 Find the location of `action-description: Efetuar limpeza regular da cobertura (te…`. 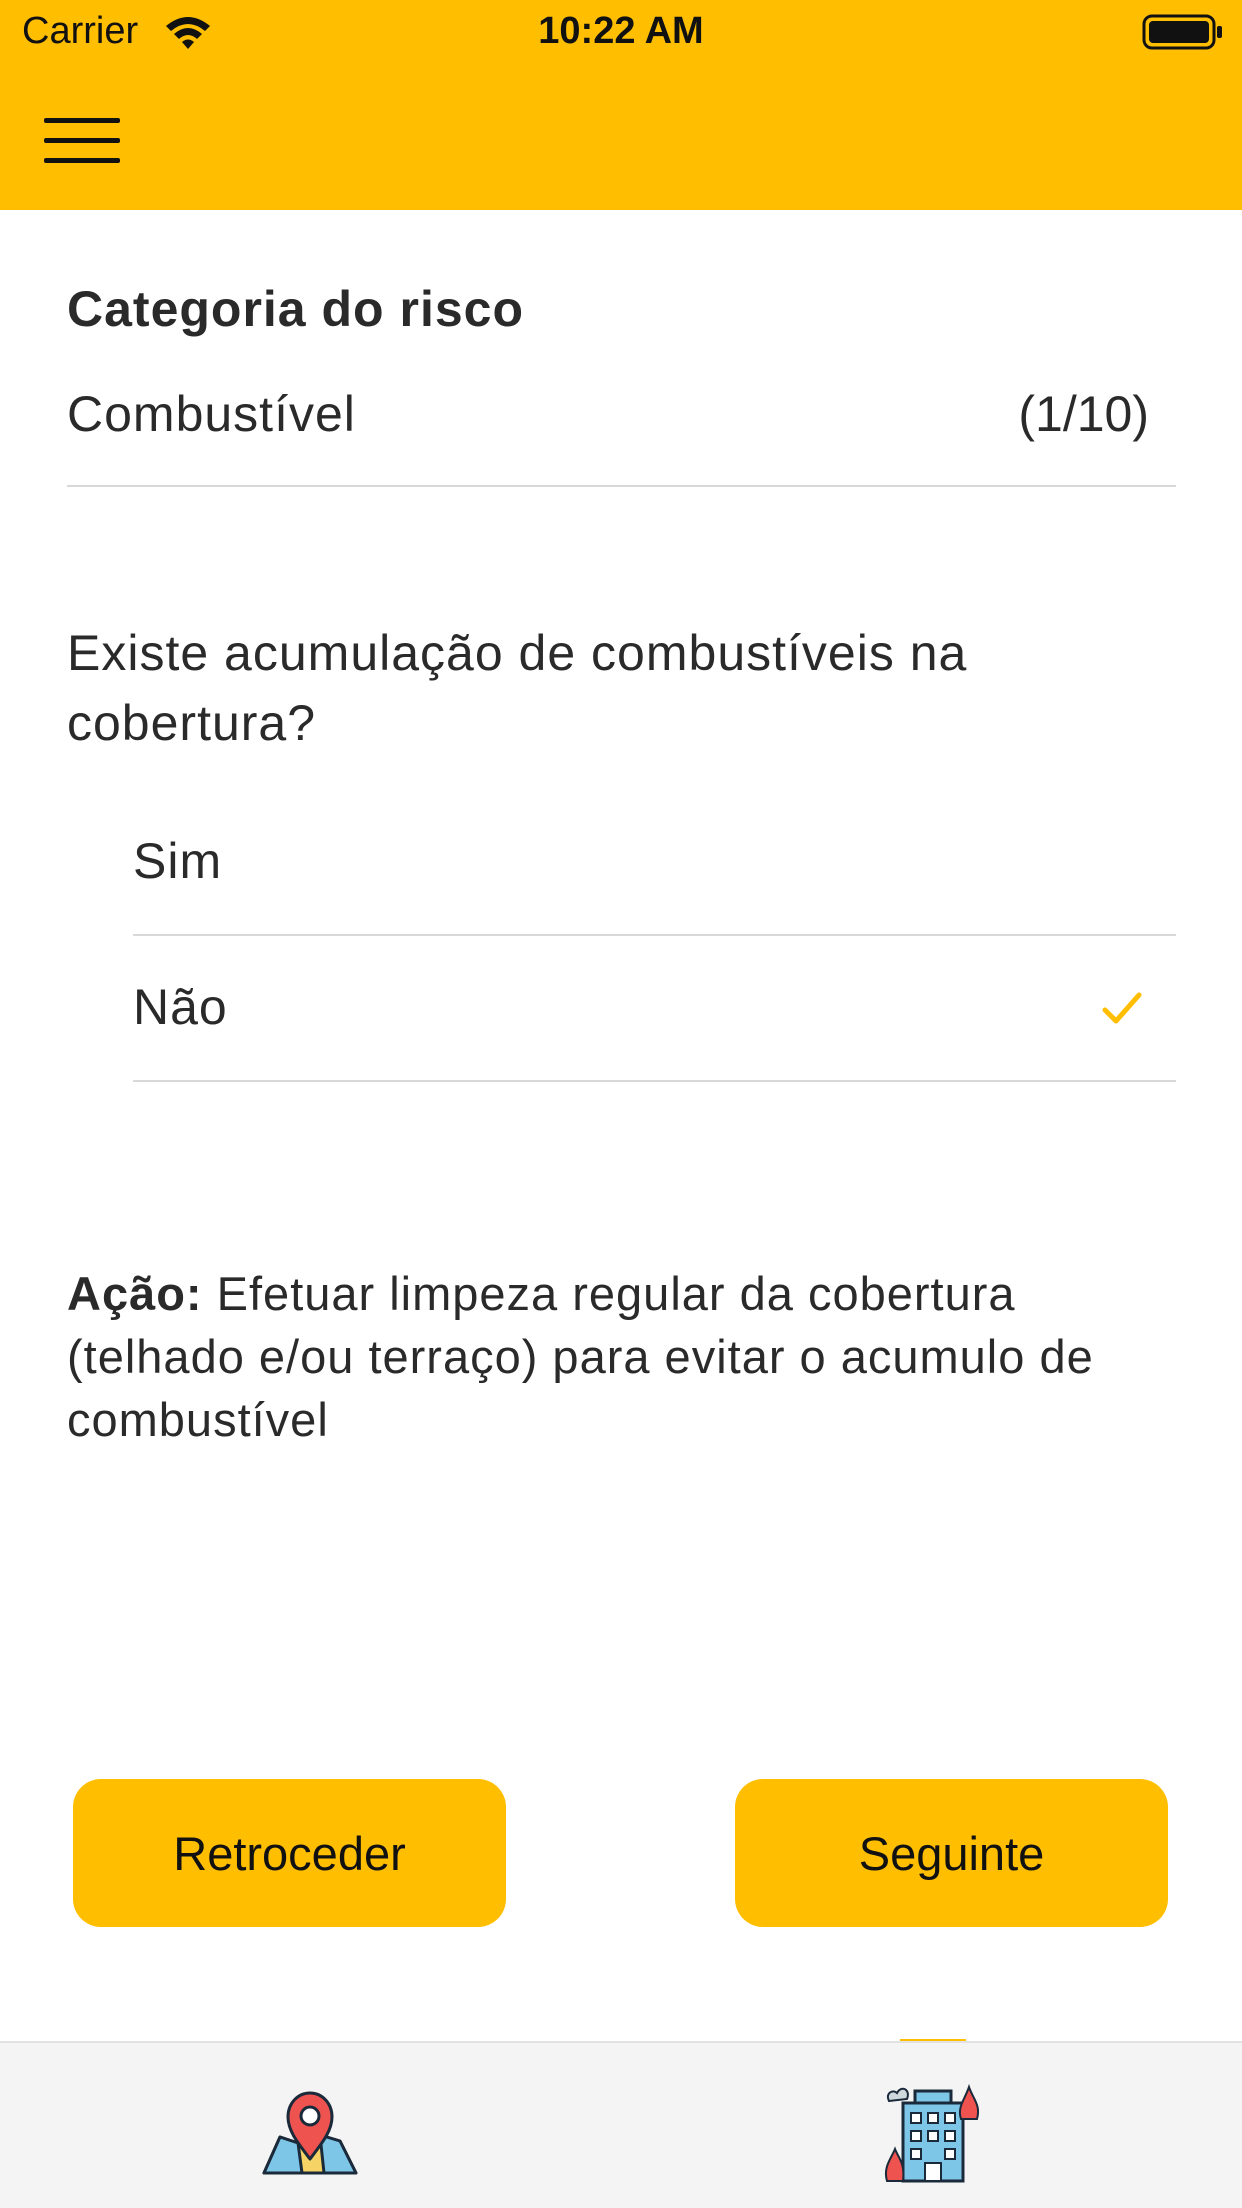

action-description: Efetuar limpeza regular da cobertura (te… is located at coordinates (580, 1356).